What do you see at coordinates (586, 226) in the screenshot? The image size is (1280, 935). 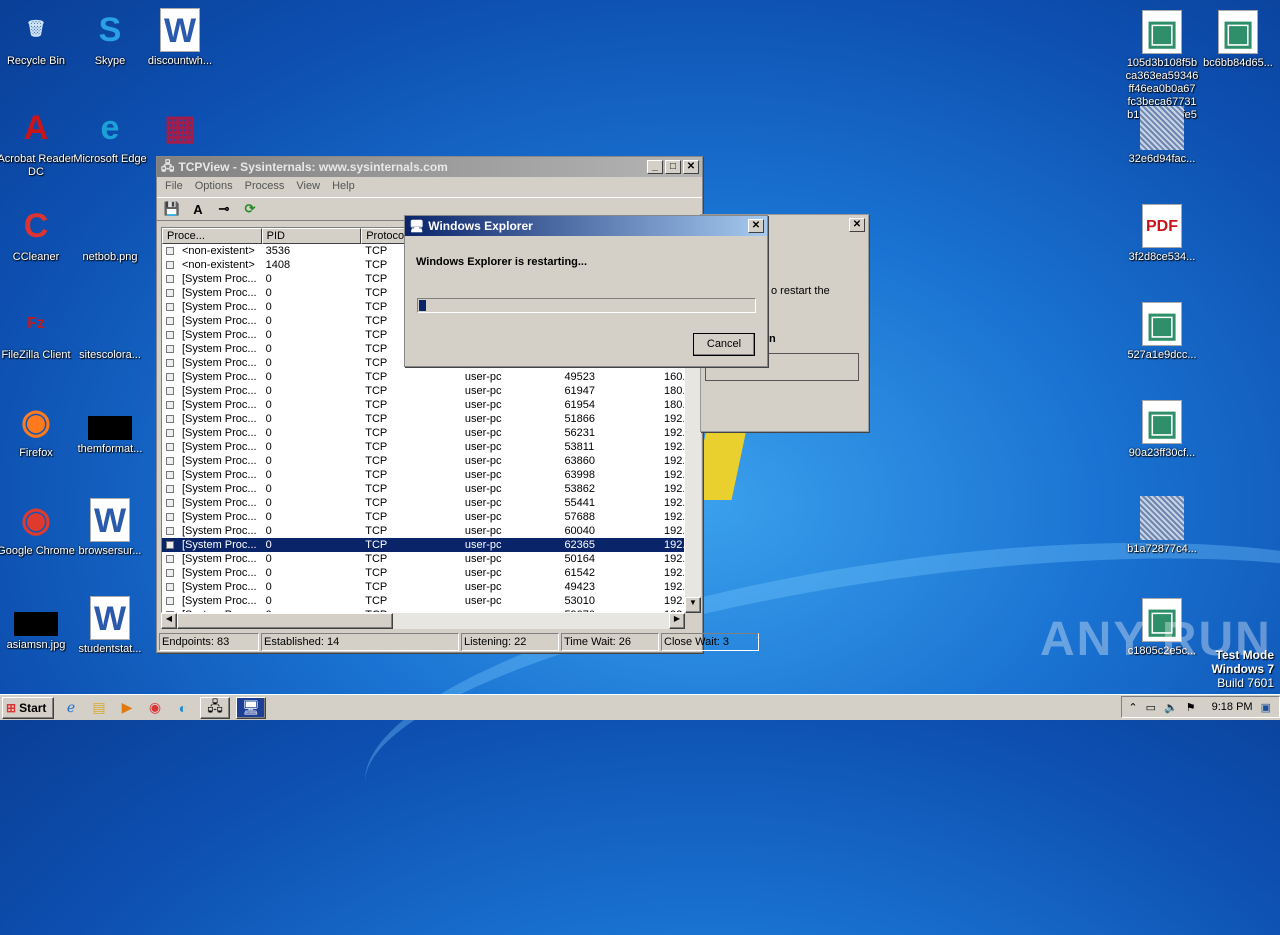 I see `explorer-dialog-titlebar: 🖥 Windows Explorer ✕` at bounding box center [586, 226].